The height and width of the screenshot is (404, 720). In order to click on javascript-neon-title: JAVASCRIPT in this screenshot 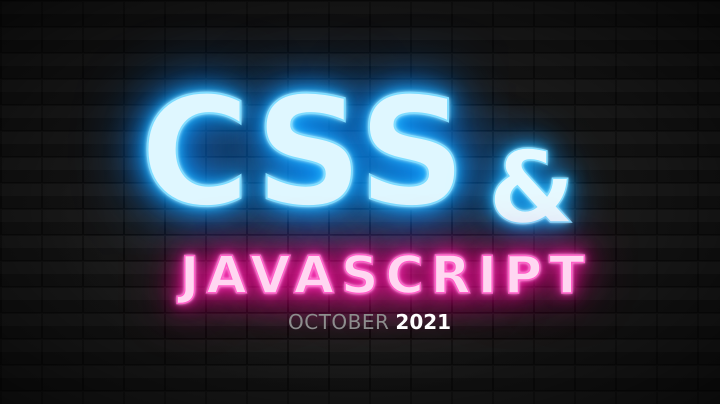, I will do `click(385, 276)`.